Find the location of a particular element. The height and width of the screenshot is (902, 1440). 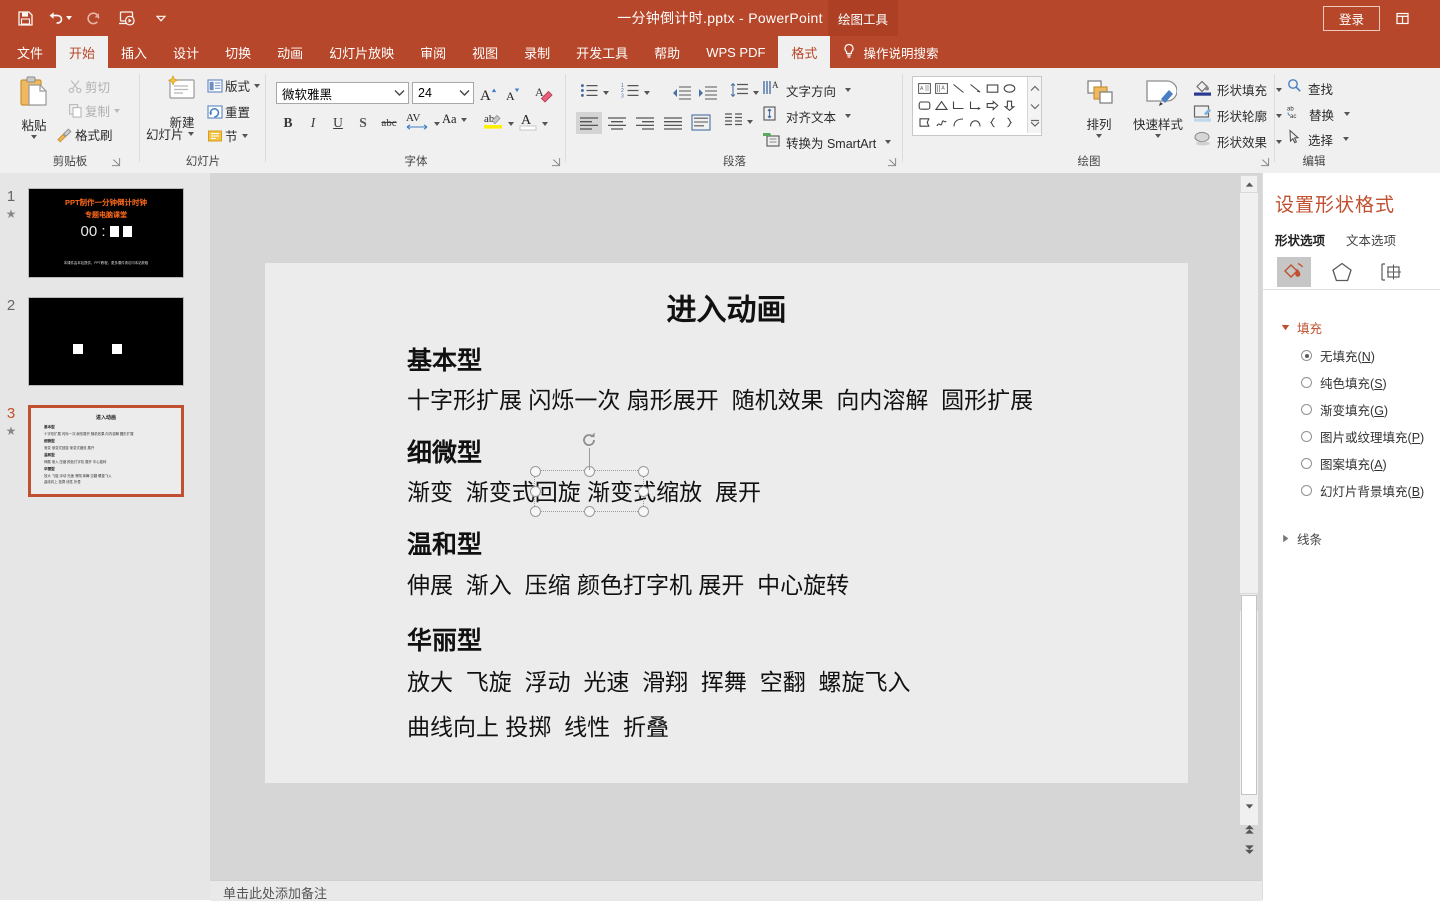

anim-item: 飞旋 is located at coordinates (489, 682).